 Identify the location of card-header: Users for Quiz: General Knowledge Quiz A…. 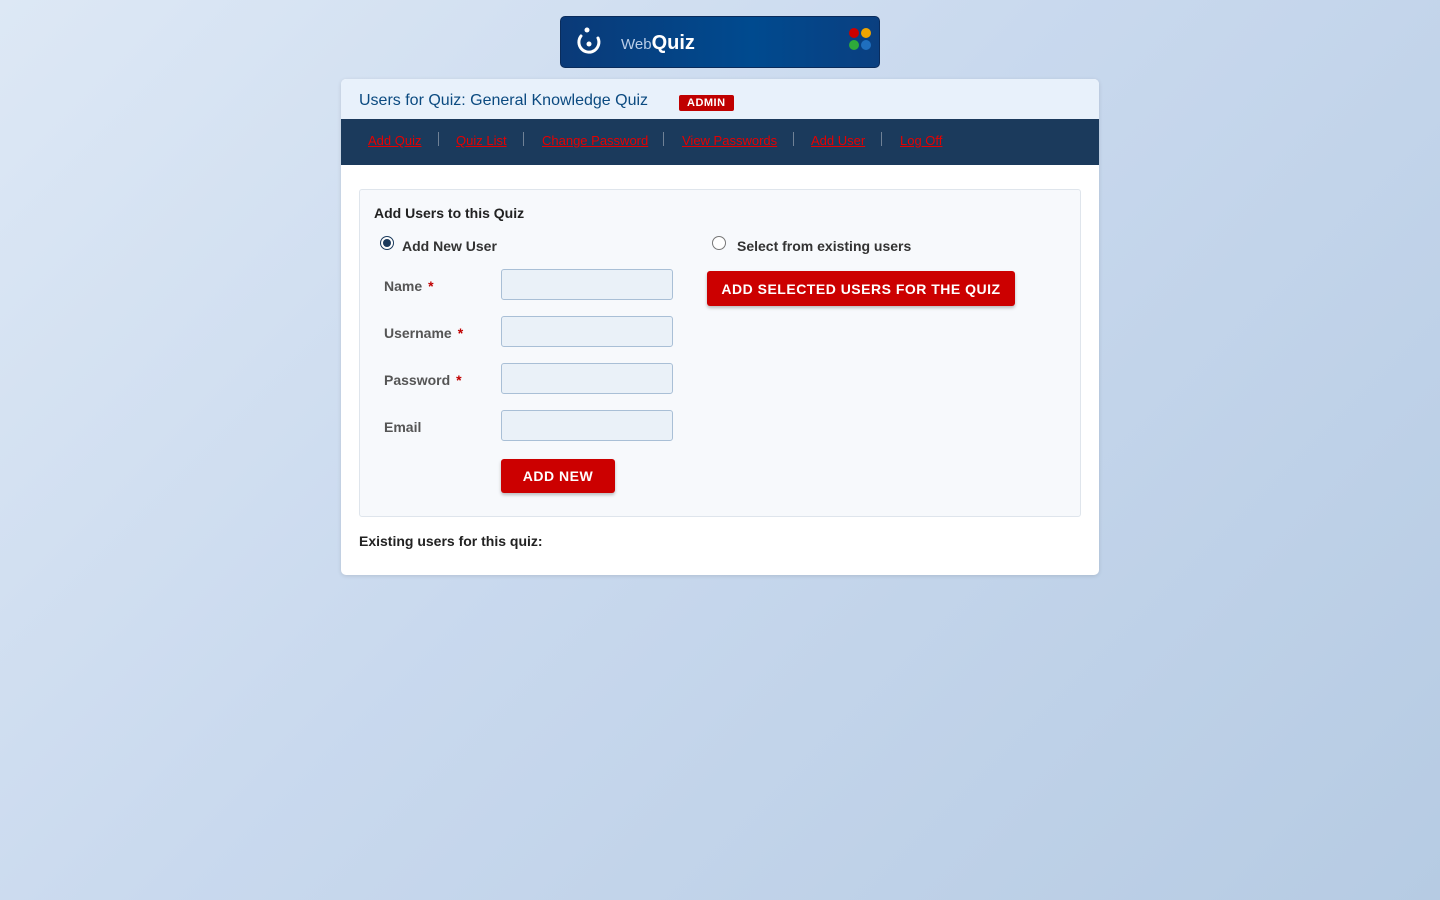
(720, 99).